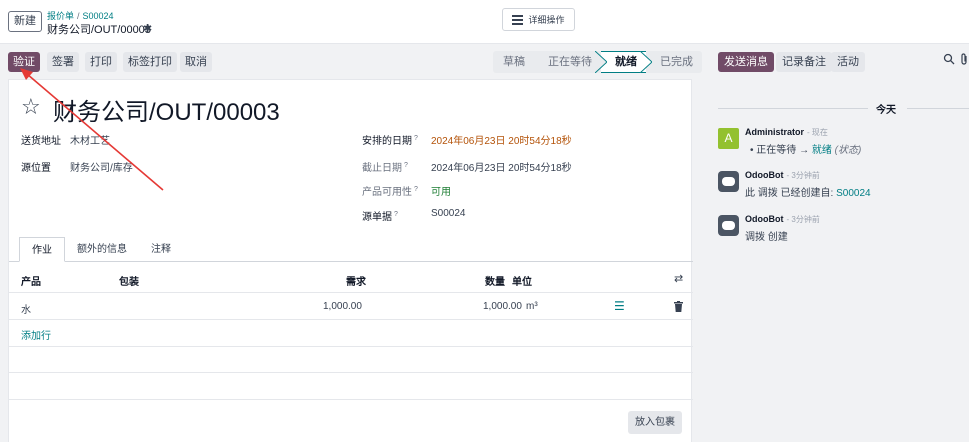 This screenshot has width=969, height=442. Describe the element at coordinates (964, 59) in the screenshot. I see `paperclip-icon` at that location.